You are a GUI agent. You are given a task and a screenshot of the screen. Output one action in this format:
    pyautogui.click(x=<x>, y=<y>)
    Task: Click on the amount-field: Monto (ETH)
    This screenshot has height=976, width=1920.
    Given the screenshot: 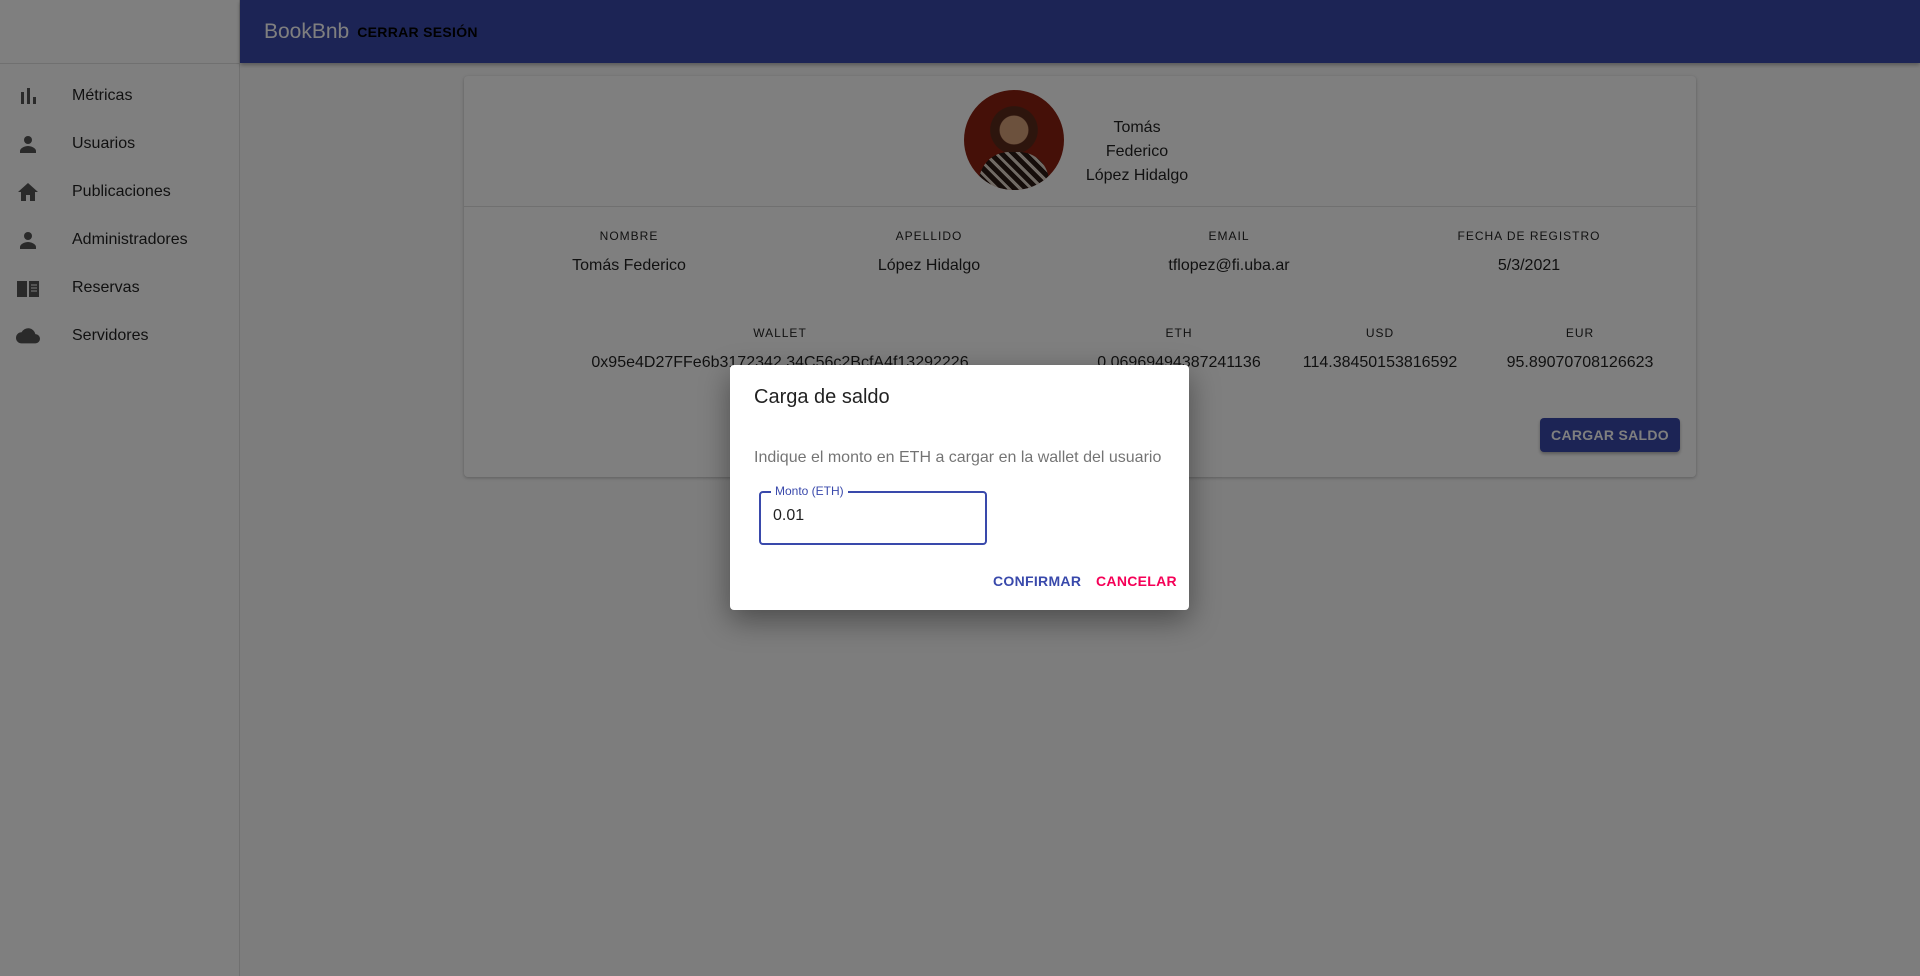 What is the action you would take?
    pyautogui.click(x=873, y=514)
    